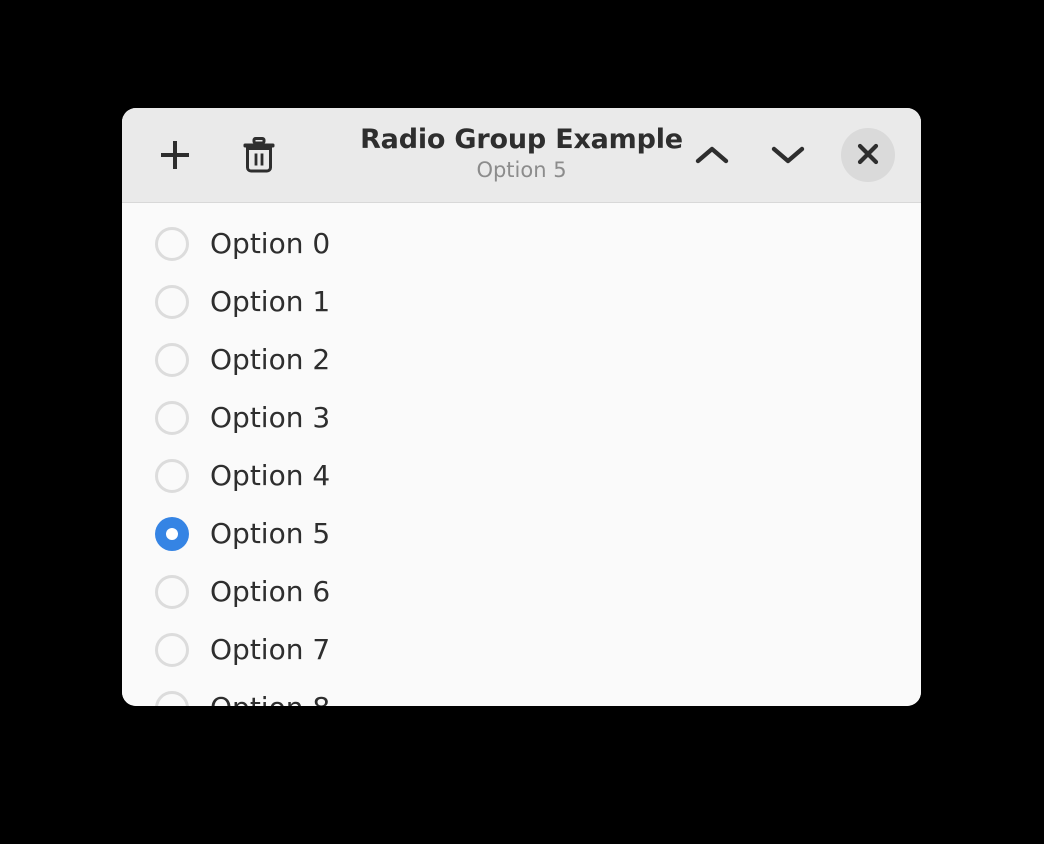  I want to click on chevron-up-icon, so click(712, 155).